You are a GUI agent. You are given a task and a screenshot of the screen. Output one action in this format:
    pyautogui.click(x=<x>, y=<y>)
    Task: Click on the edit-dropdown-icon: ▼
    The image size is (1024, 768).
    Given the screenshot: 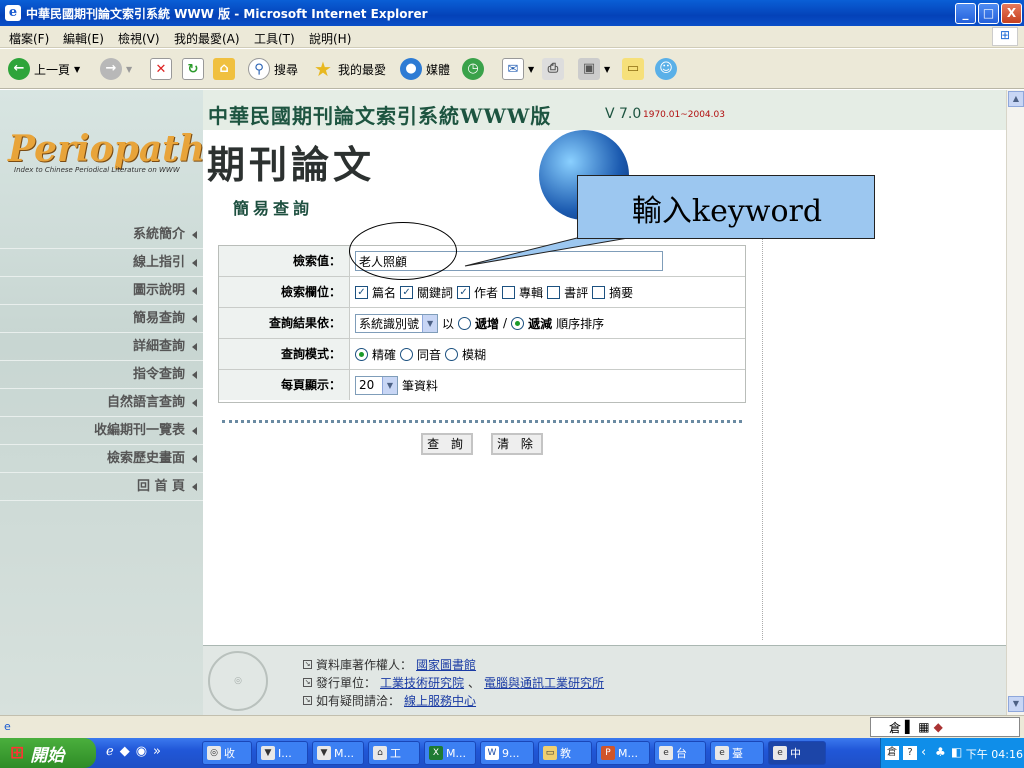 What is the action you would take?
    pyautogui.click(x=607, y=69)
    